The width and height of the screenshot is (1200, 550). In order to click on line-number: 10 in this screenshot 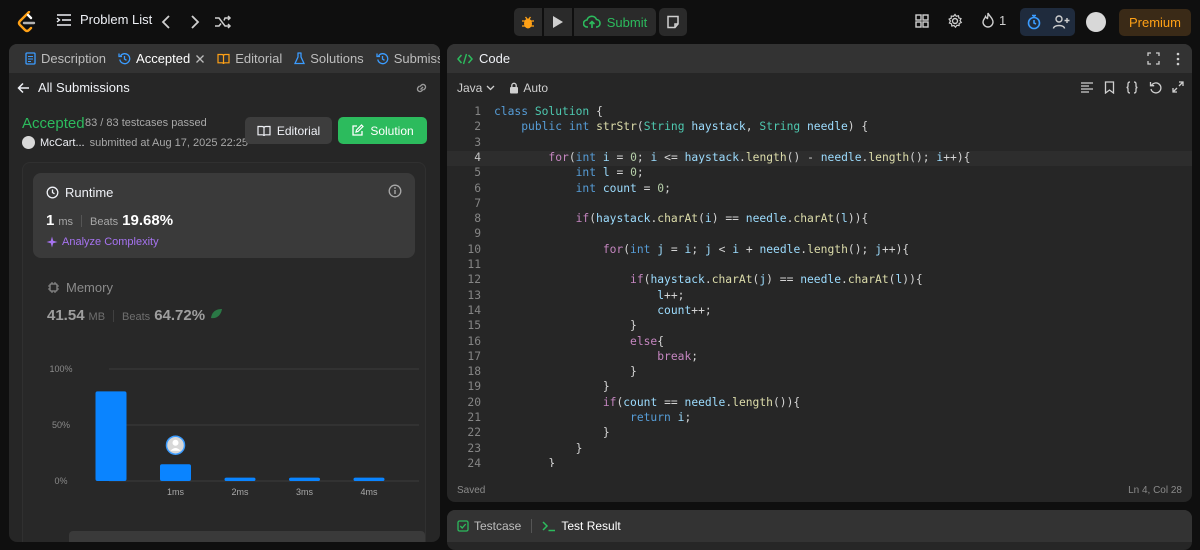, I will do `click(474, 249)`.